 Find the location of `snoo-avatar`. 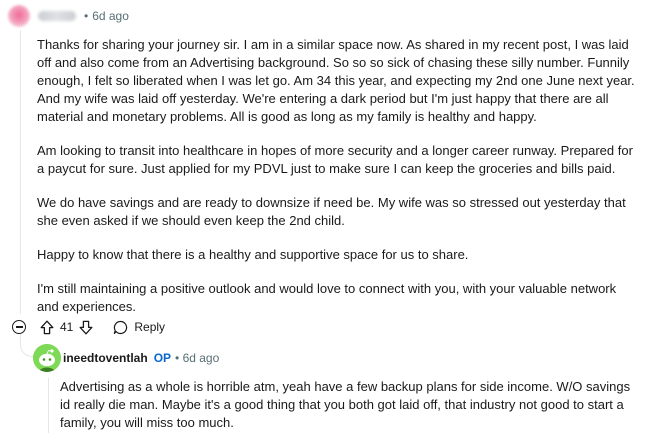

snoo-avatar is located at coordinates (47, 358).